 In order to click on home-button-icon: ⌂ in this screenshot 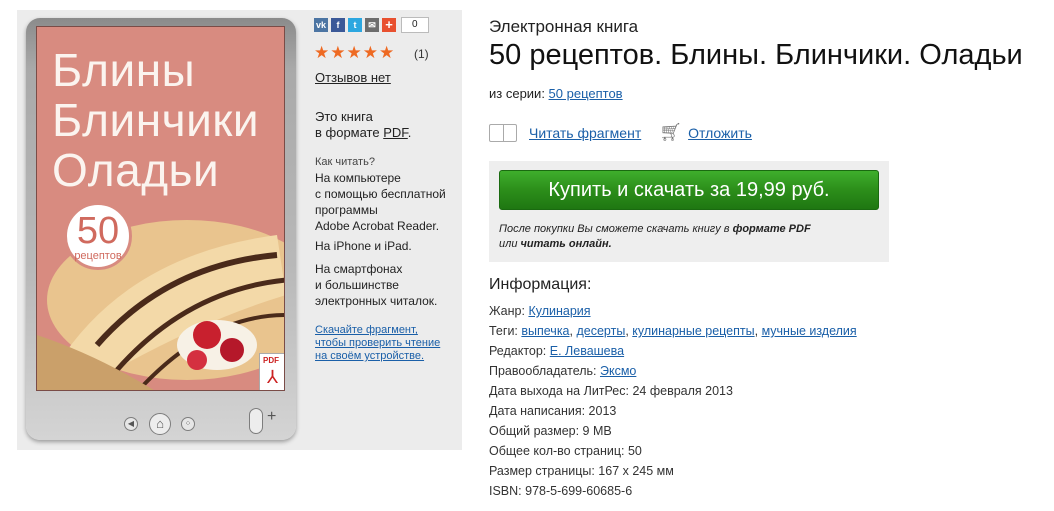, I will do `click(160, 424)`.